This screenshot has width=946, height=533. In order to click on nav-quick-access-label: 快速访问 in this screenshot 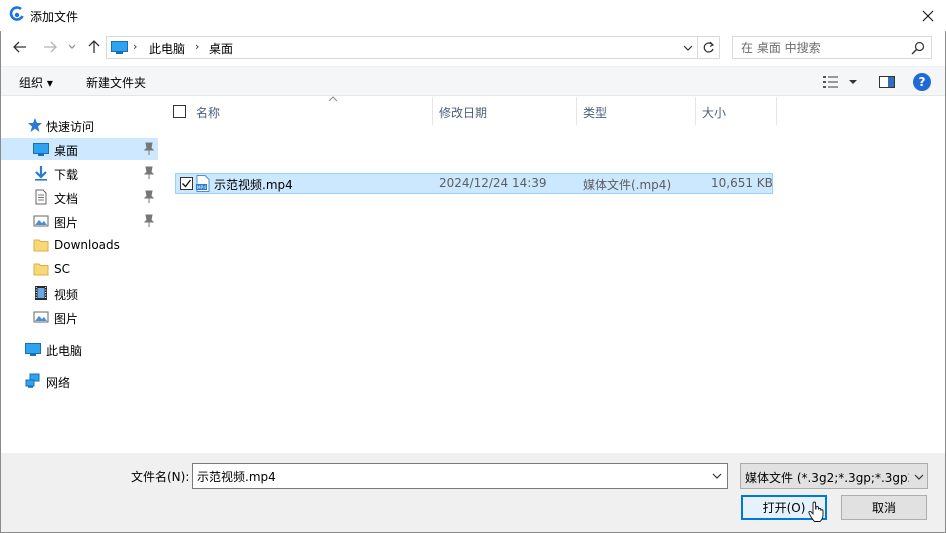, I will do `click(70, 127)`.